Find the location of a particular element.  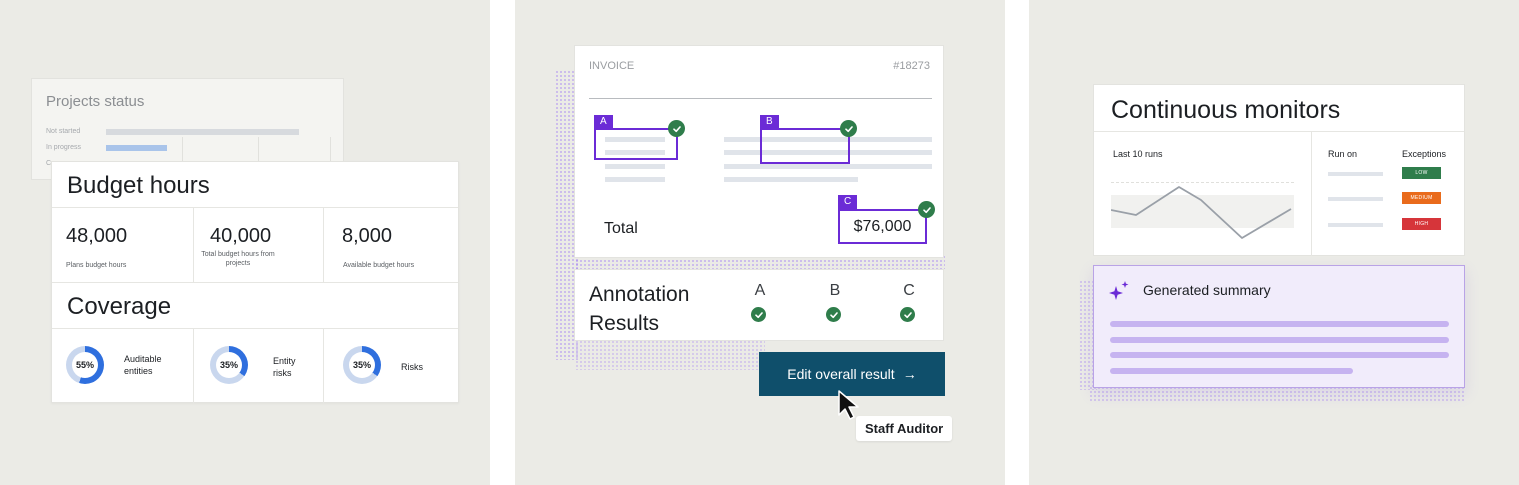

invoice-total-value: $76,000 is located at coordinates (882, 226).